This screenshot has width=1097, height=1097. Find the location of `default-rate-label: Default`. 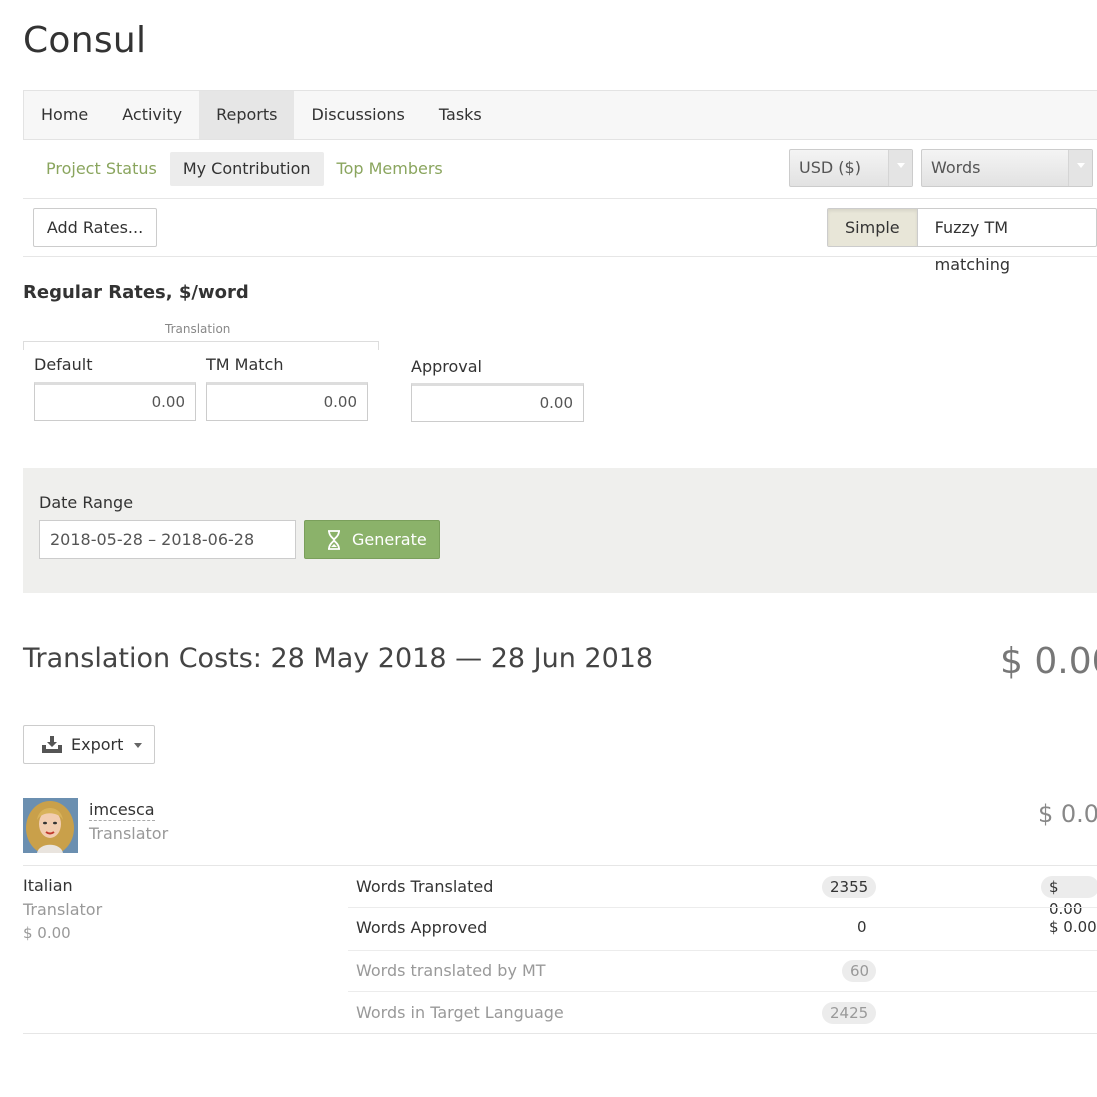

default-rate-label: Default is located at coordinates (63, 364).